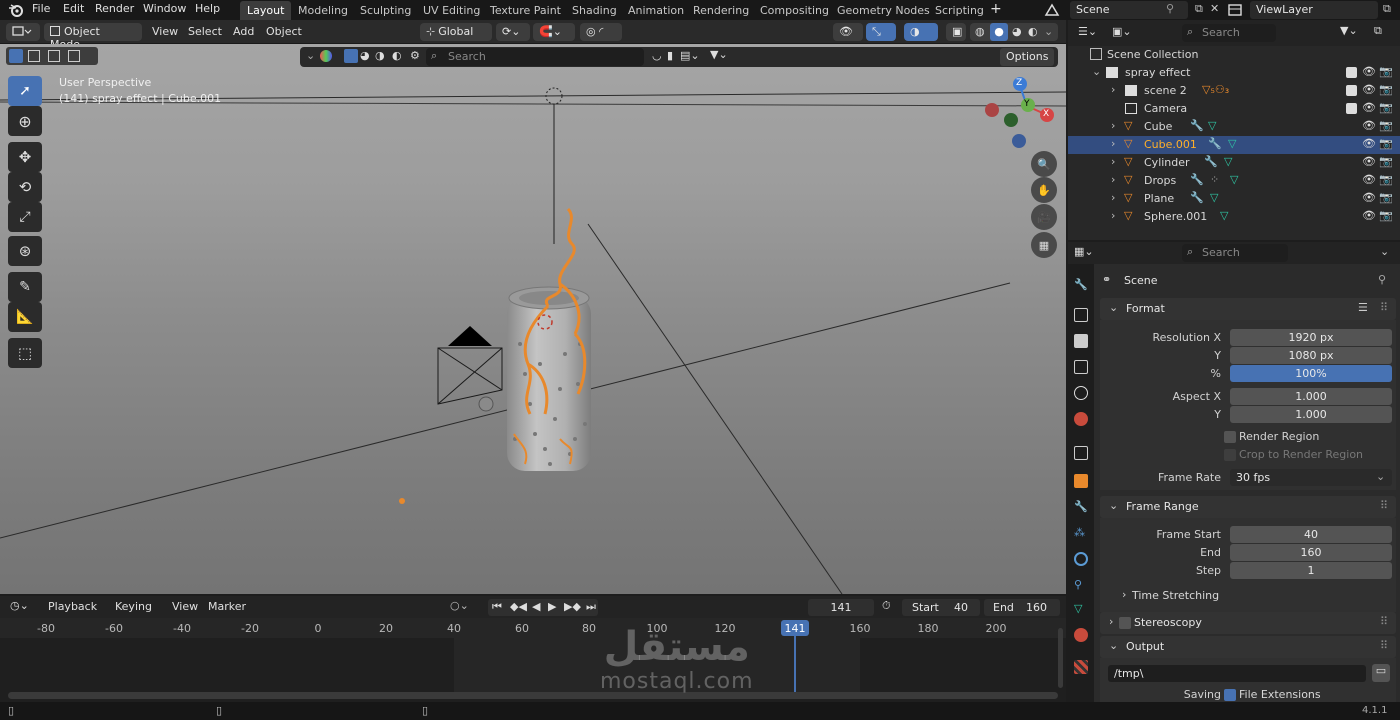  Describe the element at coordinates (1314, 10) in the screenshot. I see `view-layer-selector: ViewLayer` at that location.